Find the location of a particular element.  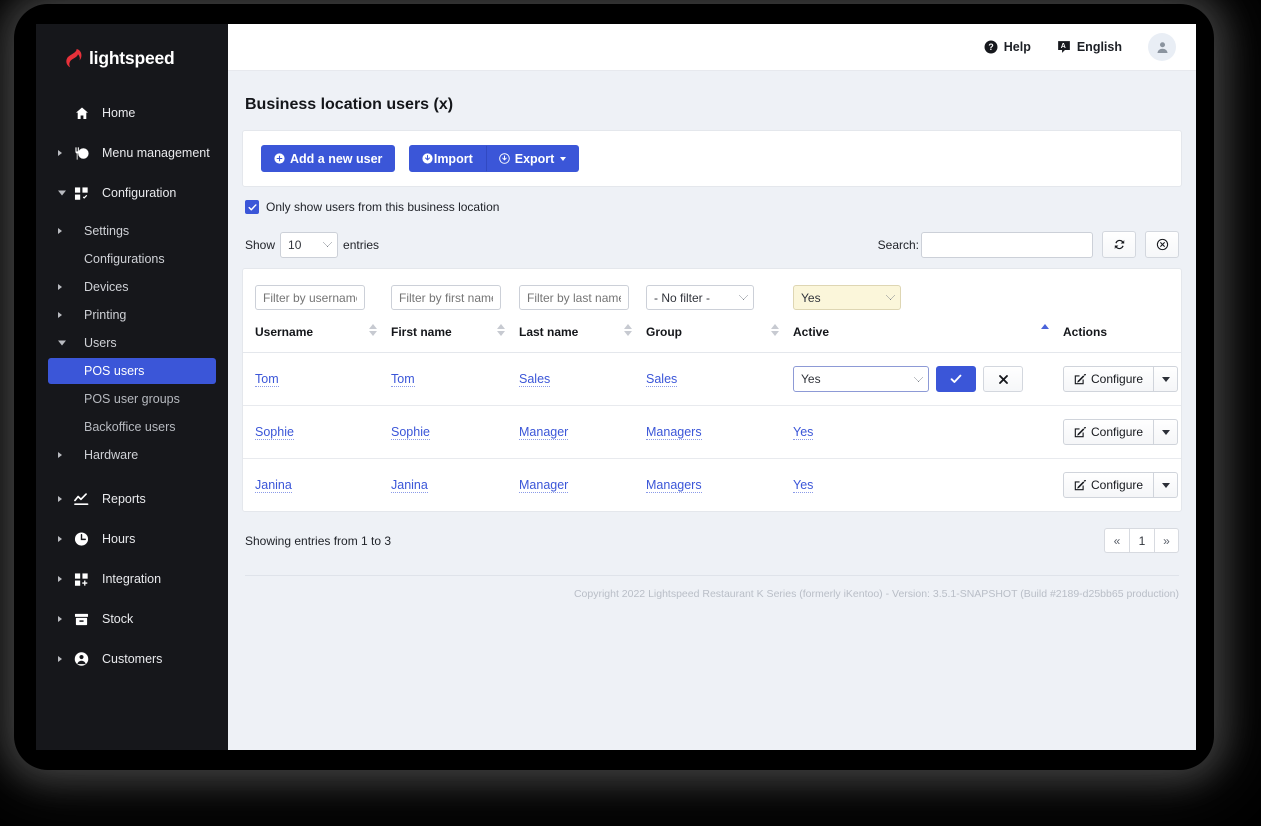

refresh-icon is located at coordinates (1119, 244).